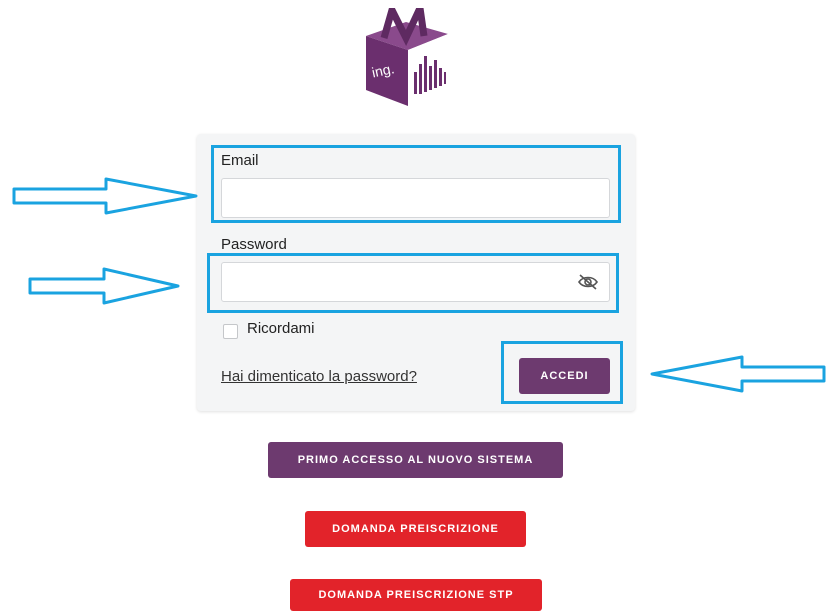 This screenshot has width=831, height=611. Describe the element at coordinates (230, 331) in the screenshot. I see `remember-checkbox` at that location.